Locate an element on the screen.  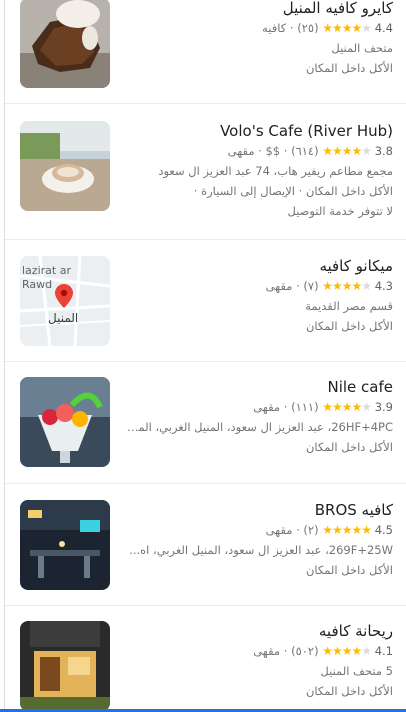
rating-value: 4.5 is located at coordinates (383, 530).